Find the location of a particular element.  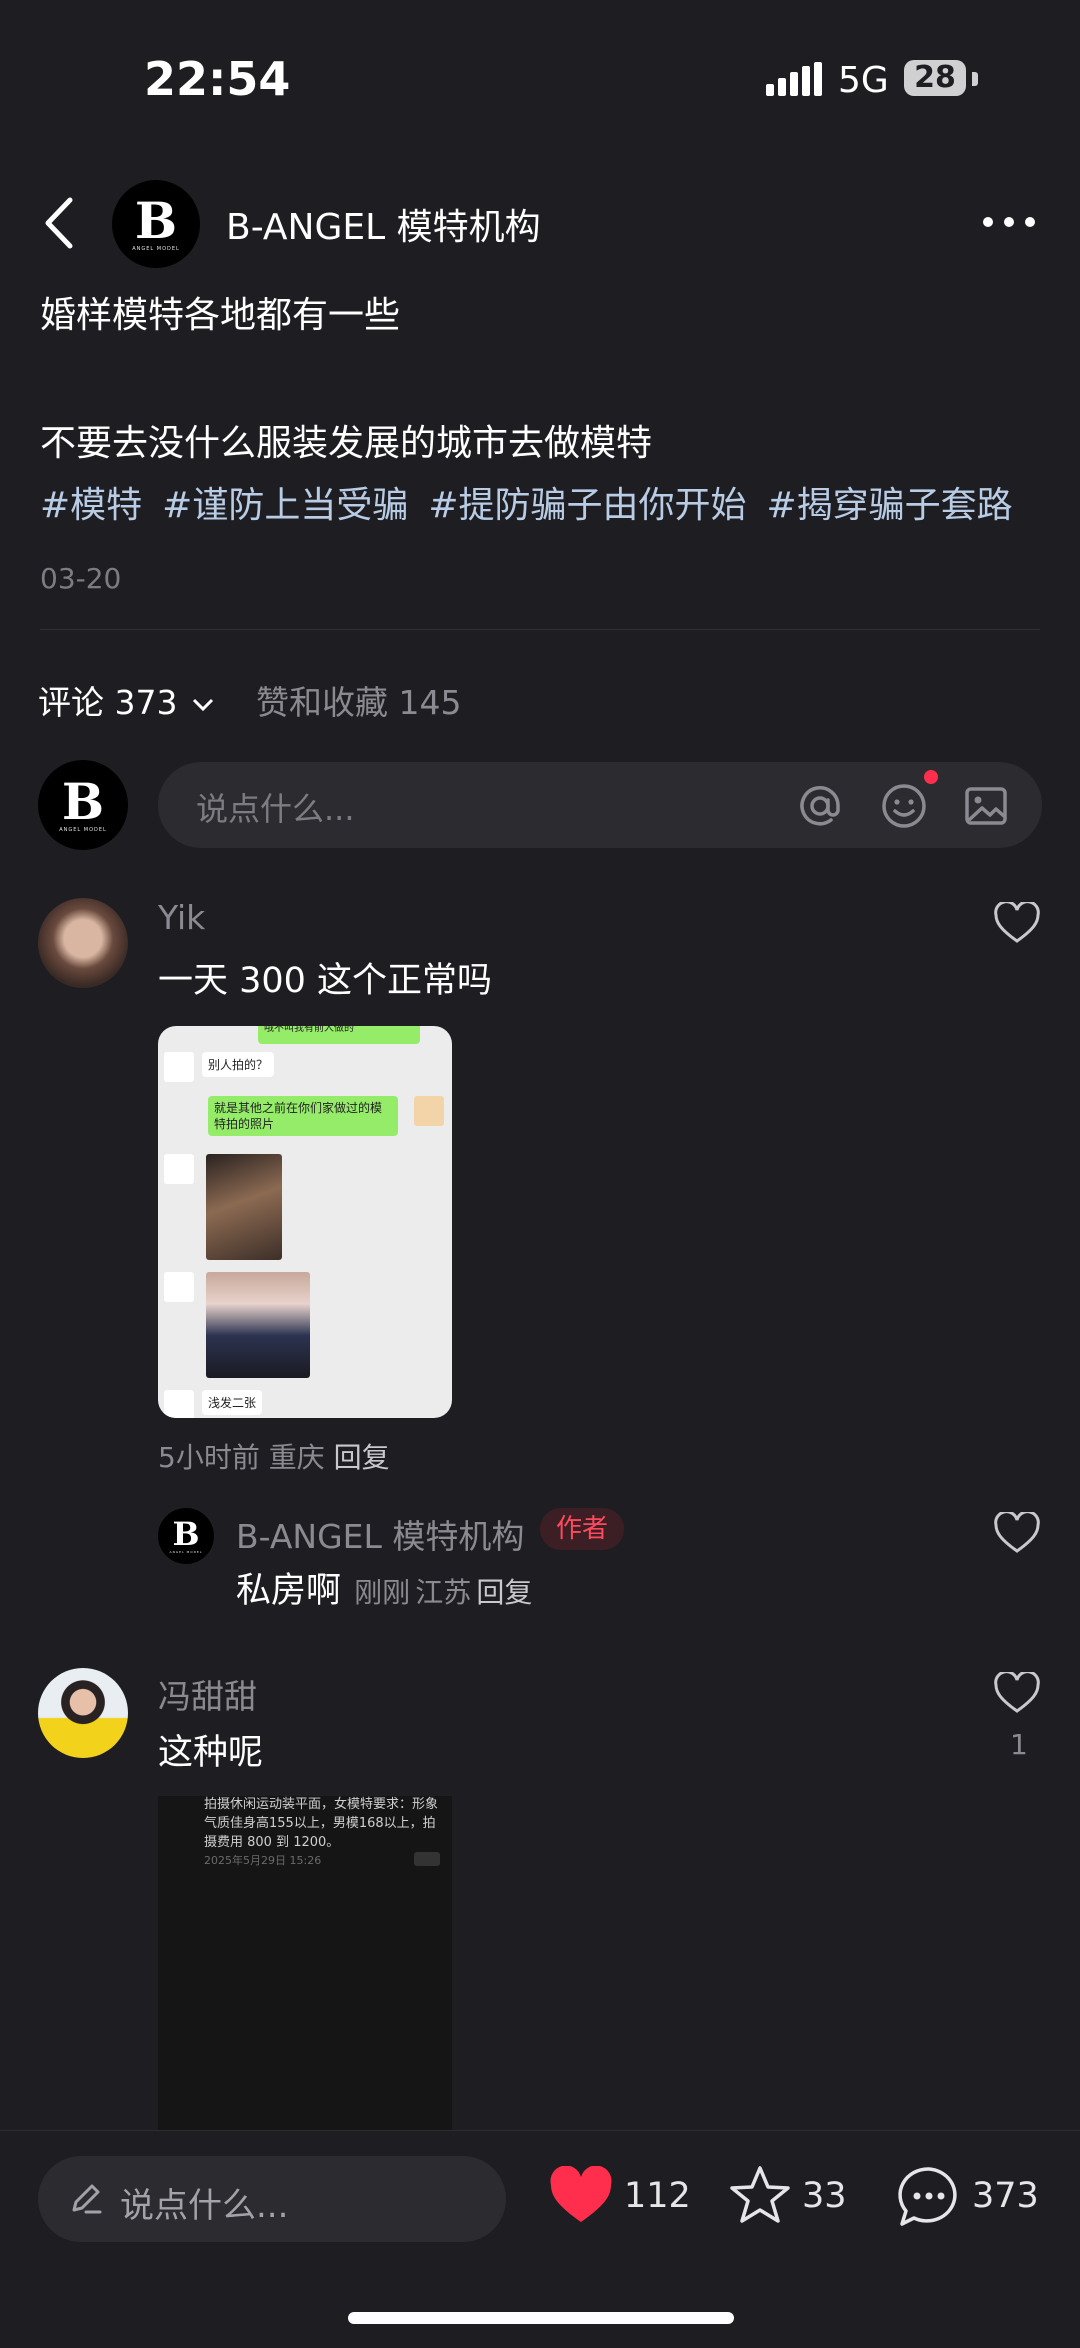

hashtag-link: #模特 is located at coordinates (91, 505).